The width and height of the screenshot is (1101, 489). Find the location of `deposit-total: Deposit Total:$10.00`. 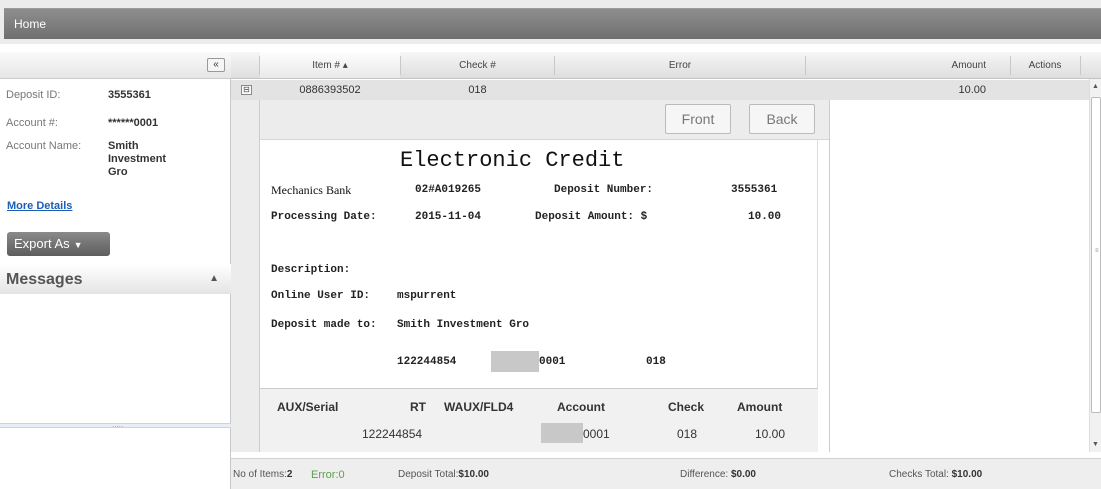

deposit-total: Deposit Total:$10.00 is located at coordinates (443, 474).